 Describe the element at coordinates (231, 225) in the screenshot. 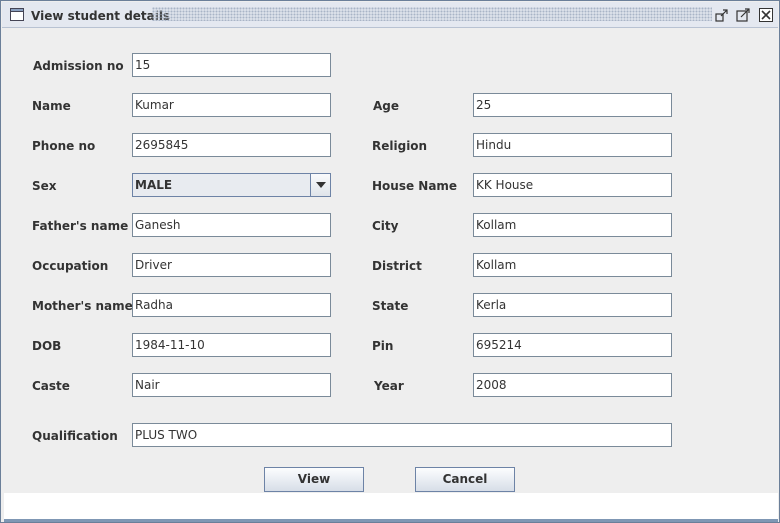

I see `fathers-name-field: Ganesh` at that location.